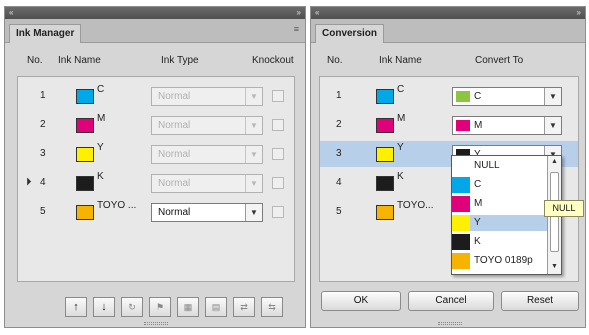 Image resolution: width=589 pixels, height=335 pixels. What do you see at coordinates (499, 204) in the screenshot?
I see `dropdown-option: M` at bounding box center [499, 204].